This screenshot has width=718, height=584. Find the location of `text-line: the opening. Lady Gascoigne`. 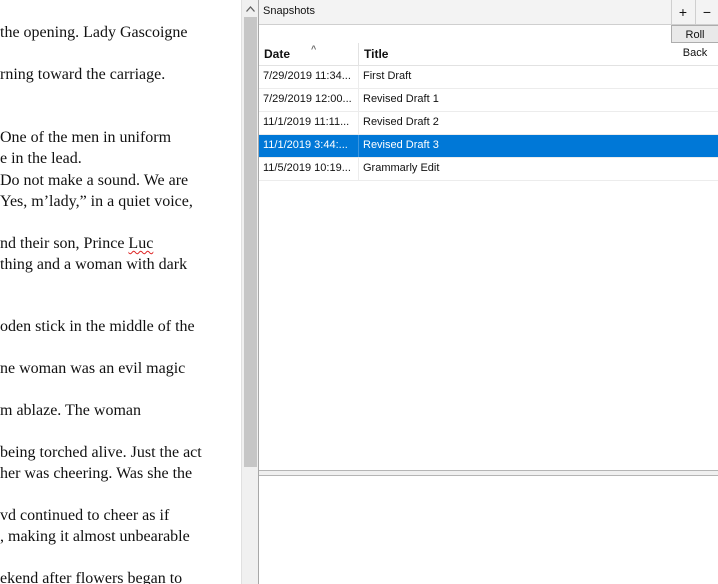

text-line: the opening. Lady Gascoigne is located at coordinates (94, 32).